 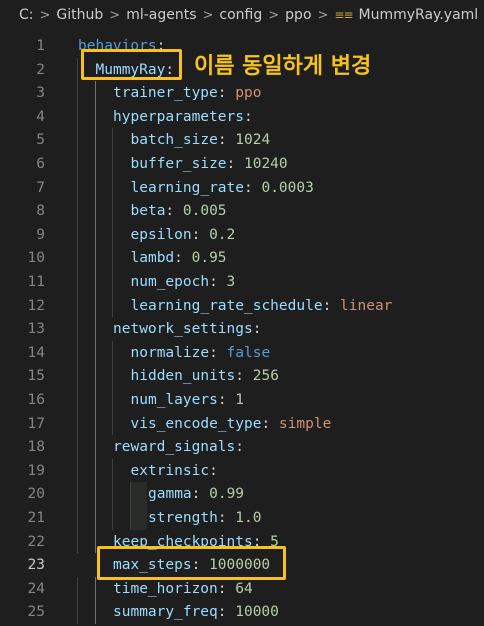 I want to click on code-text: network_settings:, so click(x=187, y=329).